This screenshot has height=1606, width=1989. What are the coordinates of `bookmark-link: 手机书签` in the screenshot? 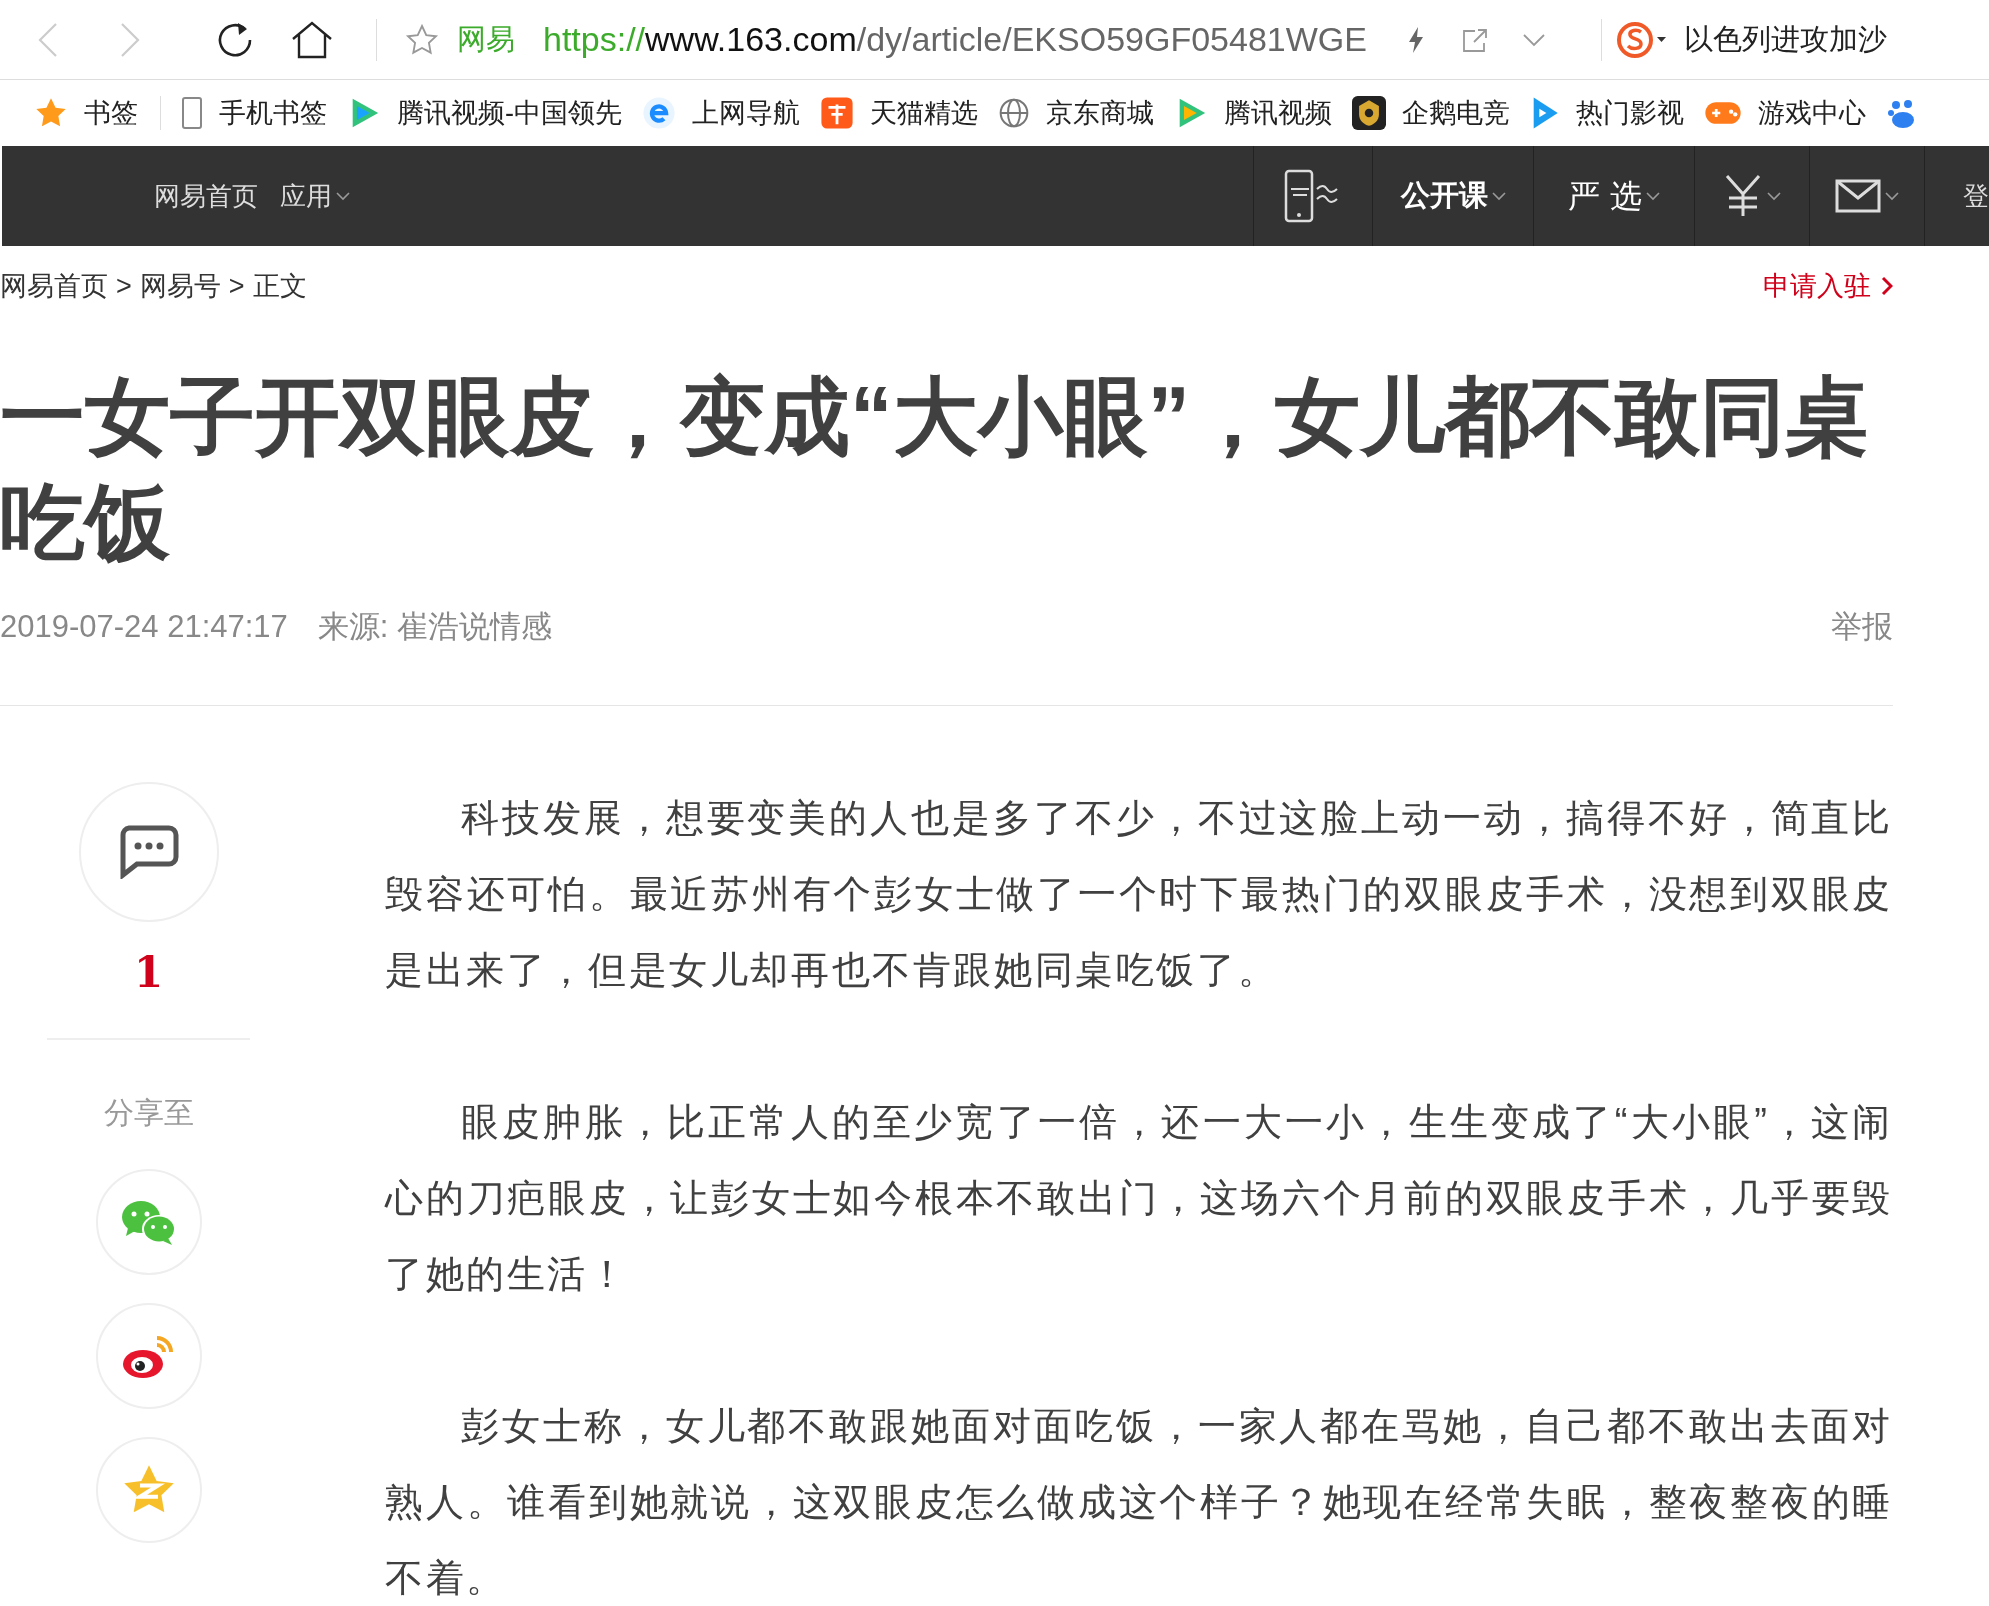 It's located at (254, 113).